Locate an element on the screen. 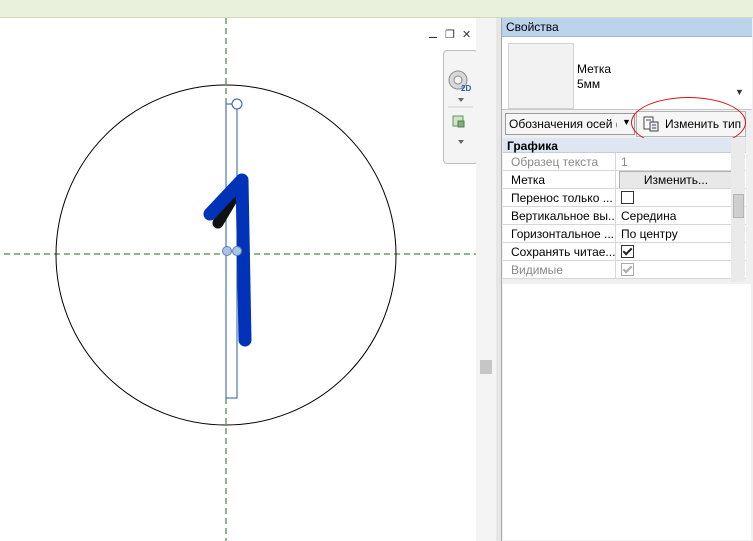  property-value: Середина is located at coordinates (648, 216).